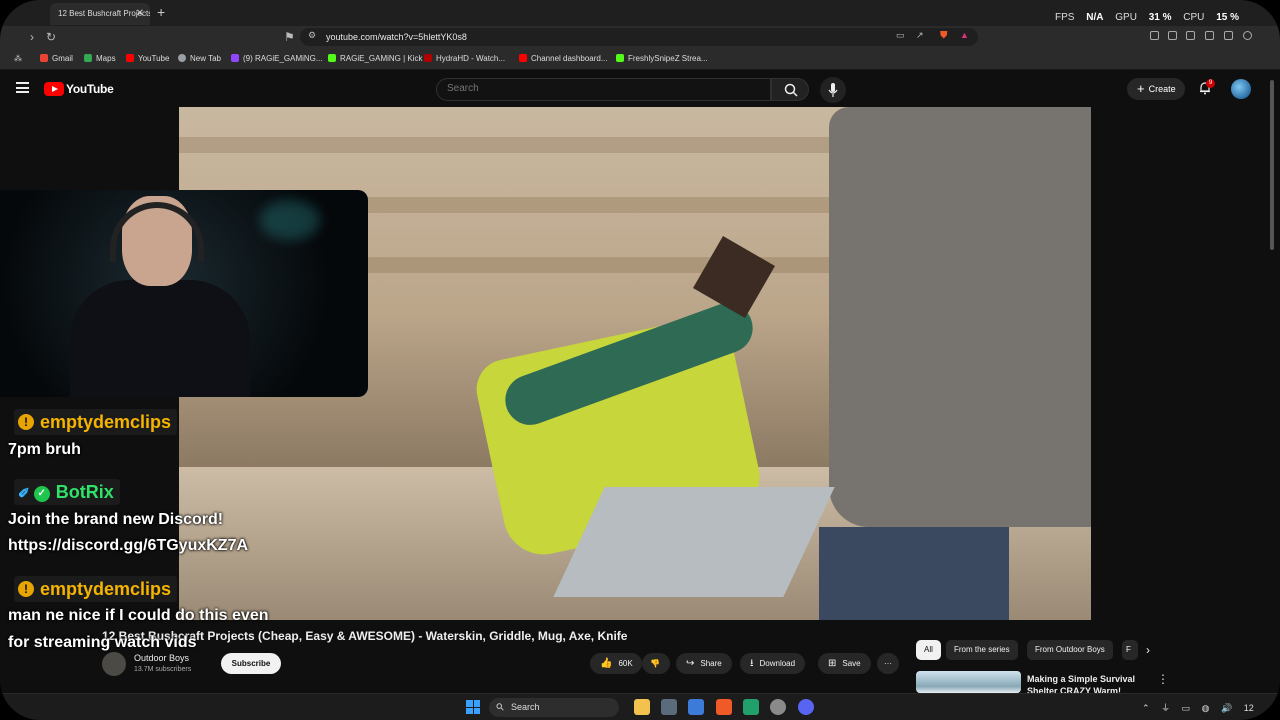 The image size is (1280, 720). What do you see at coordinates (944, 35) in the screenshot?
I see `brave-shield-icon: ⛊` at bounding box center [944, 35].